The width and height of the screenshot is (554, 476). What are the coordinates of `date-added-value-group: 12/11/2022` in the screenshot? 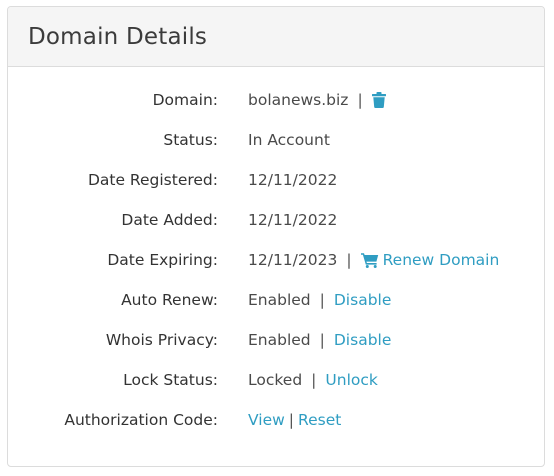 It's located at (292, 220).